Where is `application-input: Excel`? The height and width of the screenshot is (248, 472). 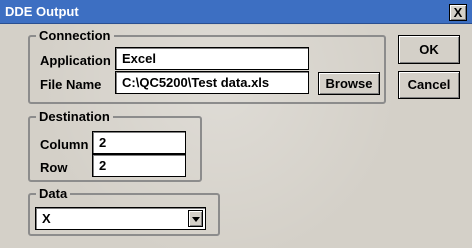
application-input: Excel is located at coordinates (212, 58).